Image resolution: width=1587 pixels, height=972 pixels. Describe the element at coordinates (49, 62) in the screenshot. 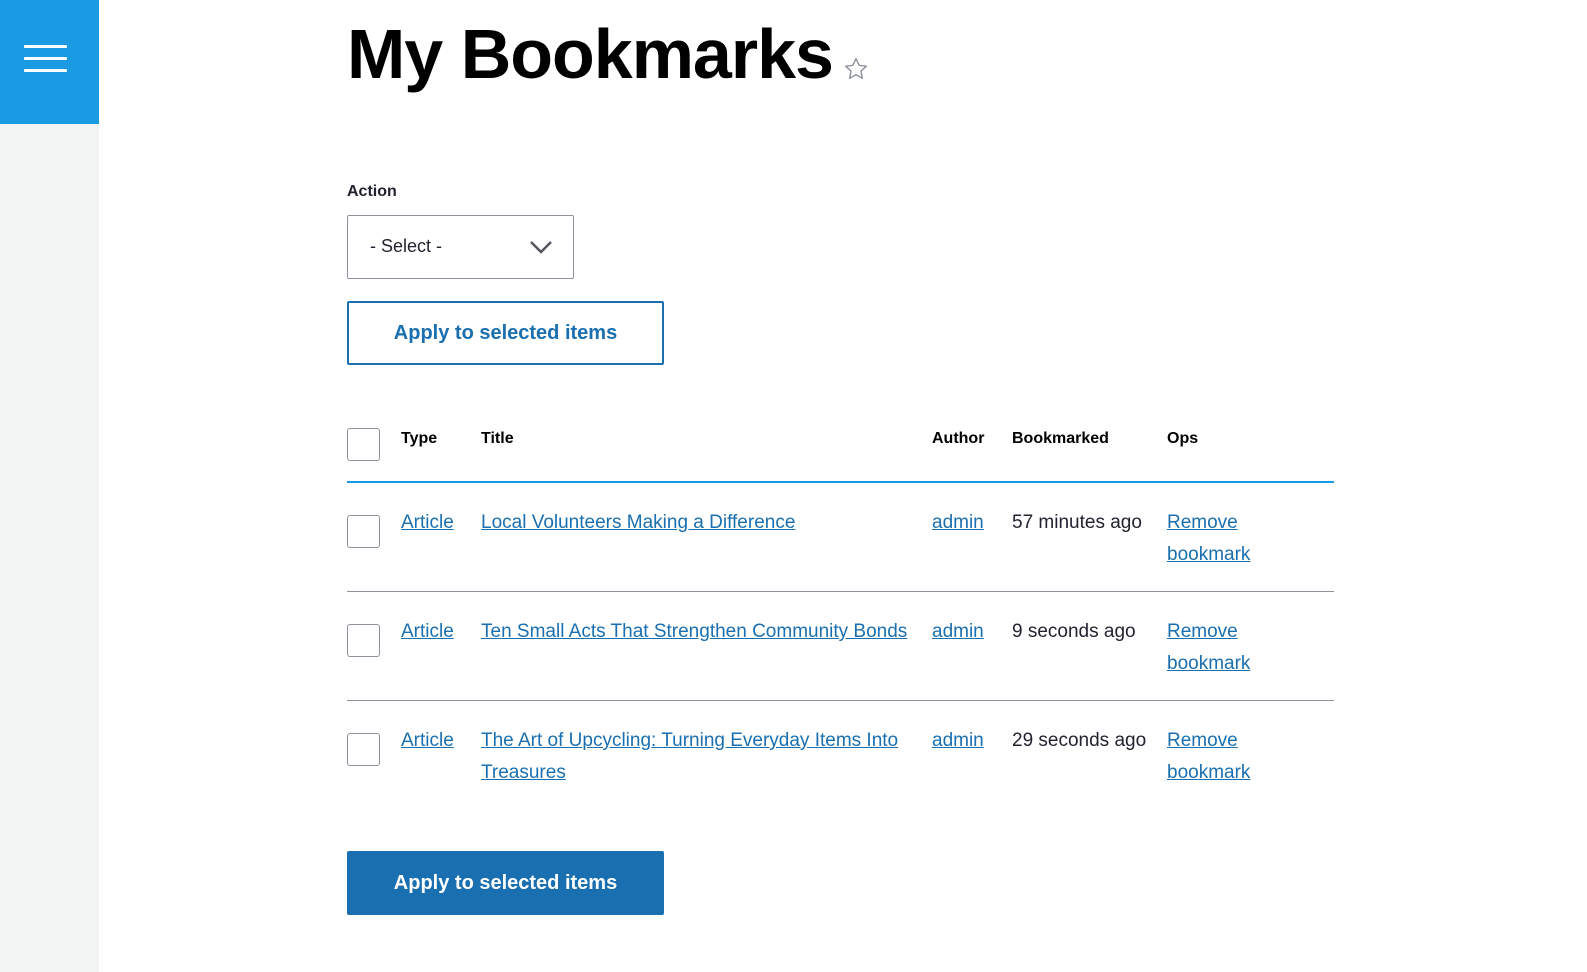

I see `menu-toggle-button` at that location.